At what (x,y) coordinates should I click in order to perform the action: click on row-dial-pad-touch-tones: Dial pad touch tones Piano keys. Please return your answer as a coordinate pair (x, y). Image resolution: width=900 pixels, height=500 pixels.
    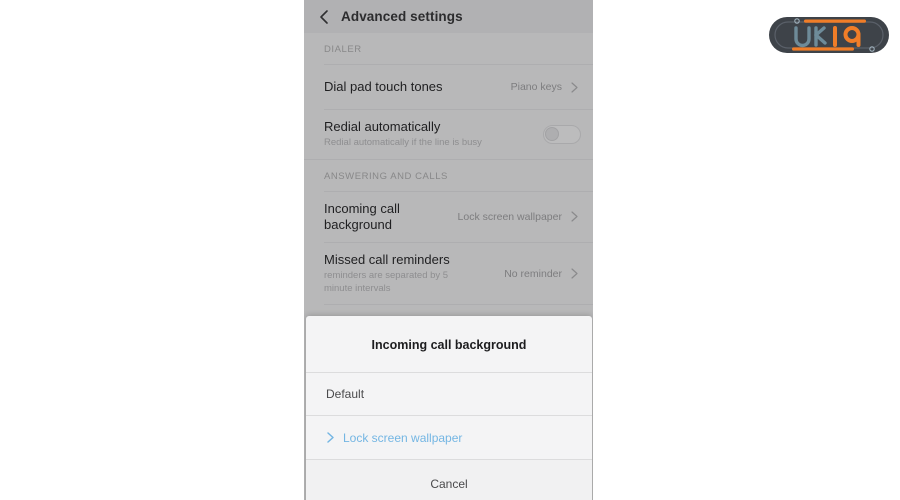
    Looking at the image, I should click on (448, 87).